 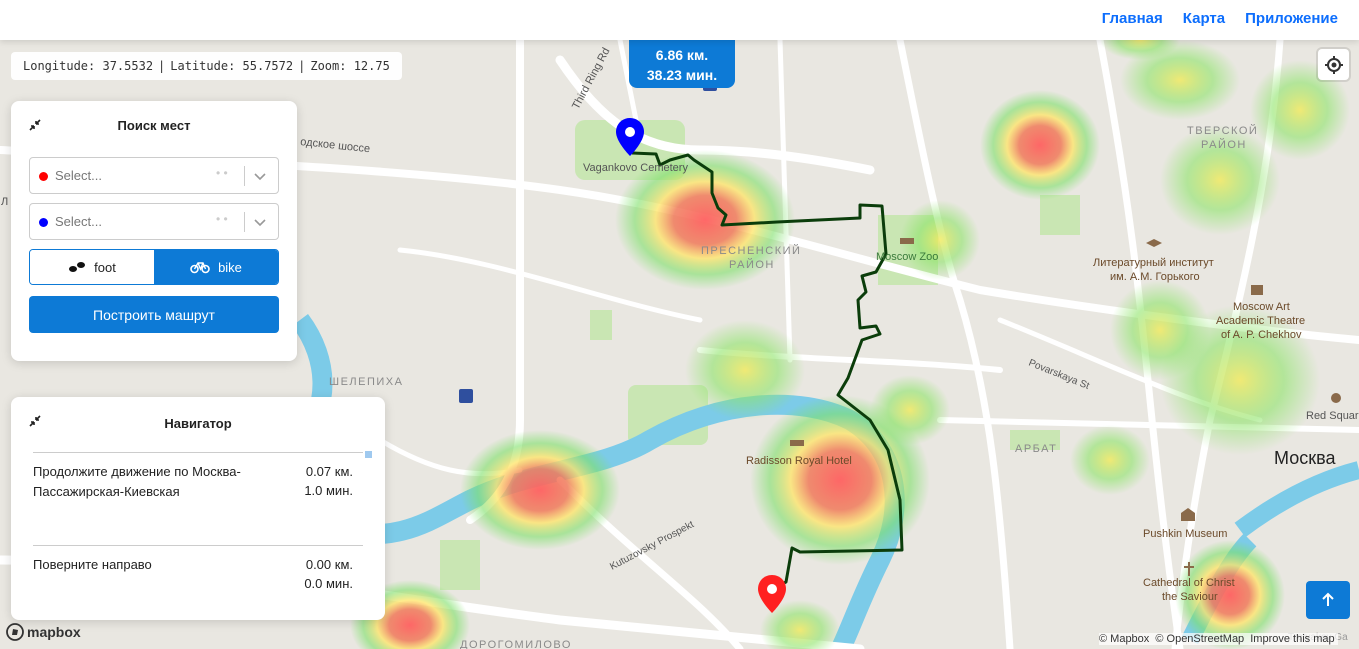 What do you see at coordinates (154, 221) in the screenshot?
I see `to-select: Select... • •` at bounding box center [154, 221].